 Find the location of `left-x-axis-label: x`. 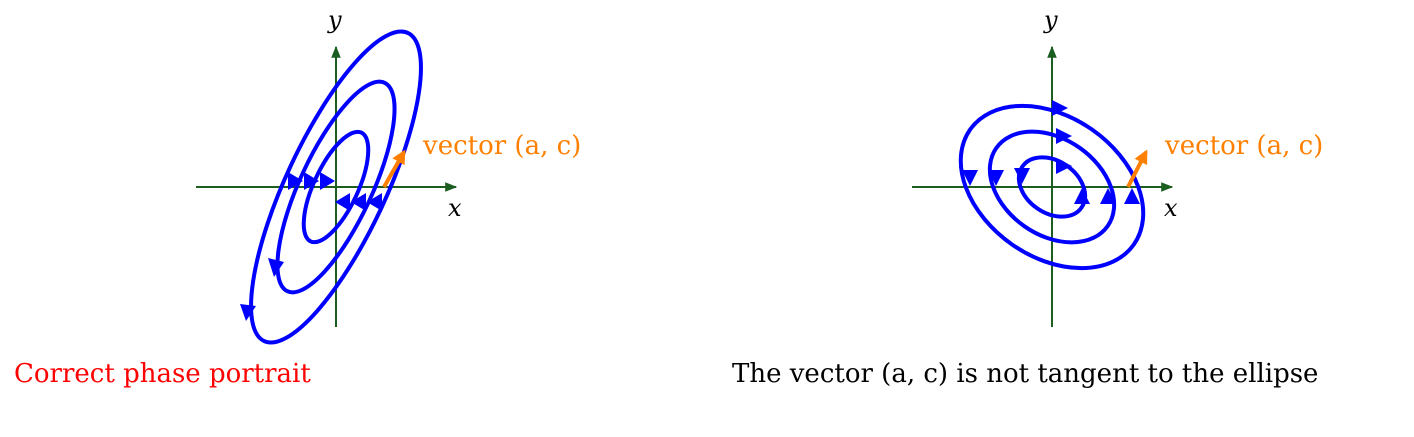

left-x-axis-label: x is located at coordinates (455, 208).